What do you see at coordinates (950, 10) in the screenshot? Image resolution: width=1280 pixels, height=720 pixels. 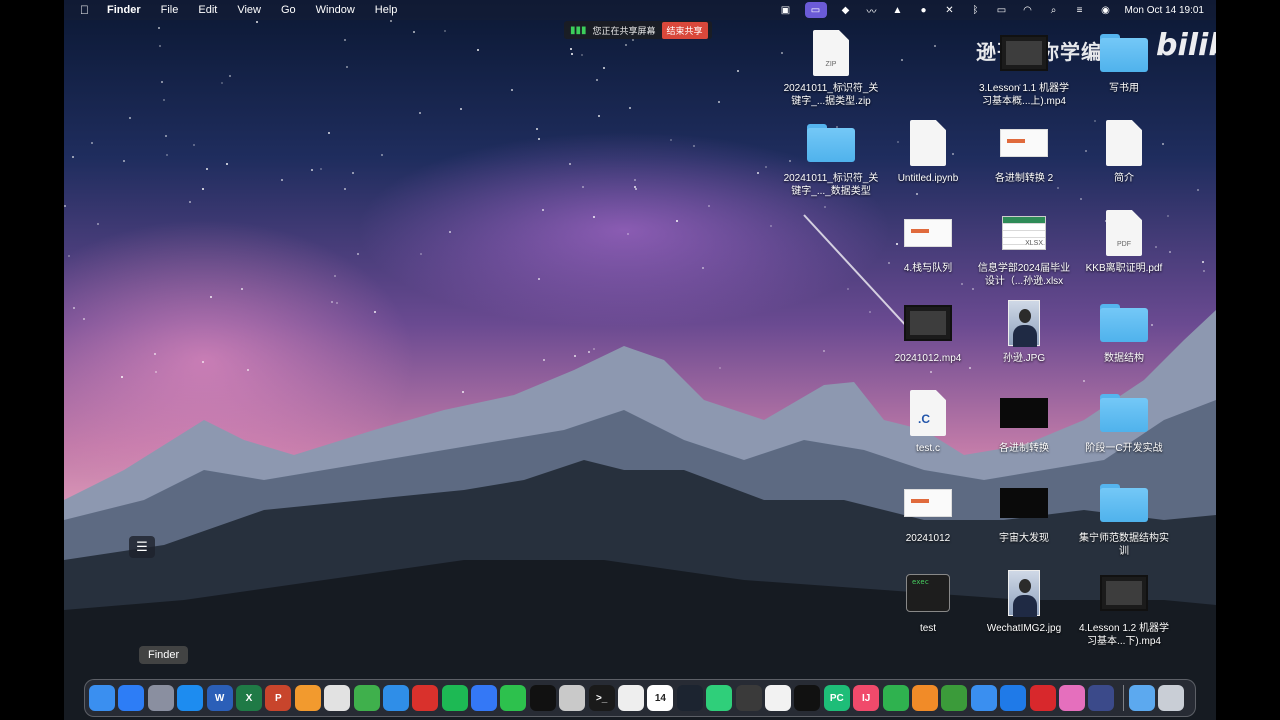 I see `mute-icon: ✕` at bounding box center [950, 10].